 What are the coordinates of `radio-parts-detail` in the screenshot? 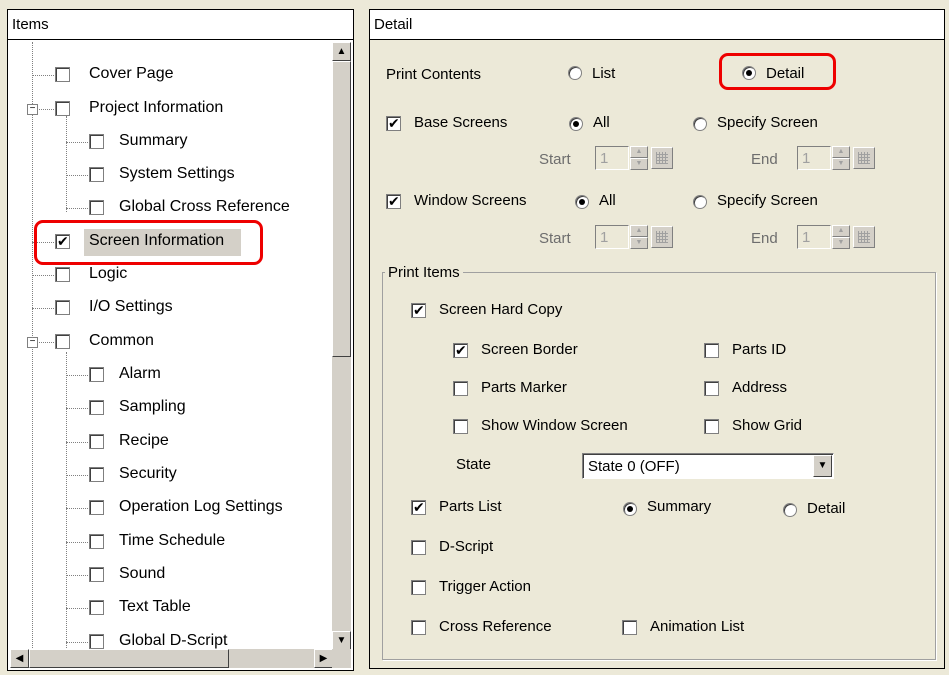 It's located at (790, 510).